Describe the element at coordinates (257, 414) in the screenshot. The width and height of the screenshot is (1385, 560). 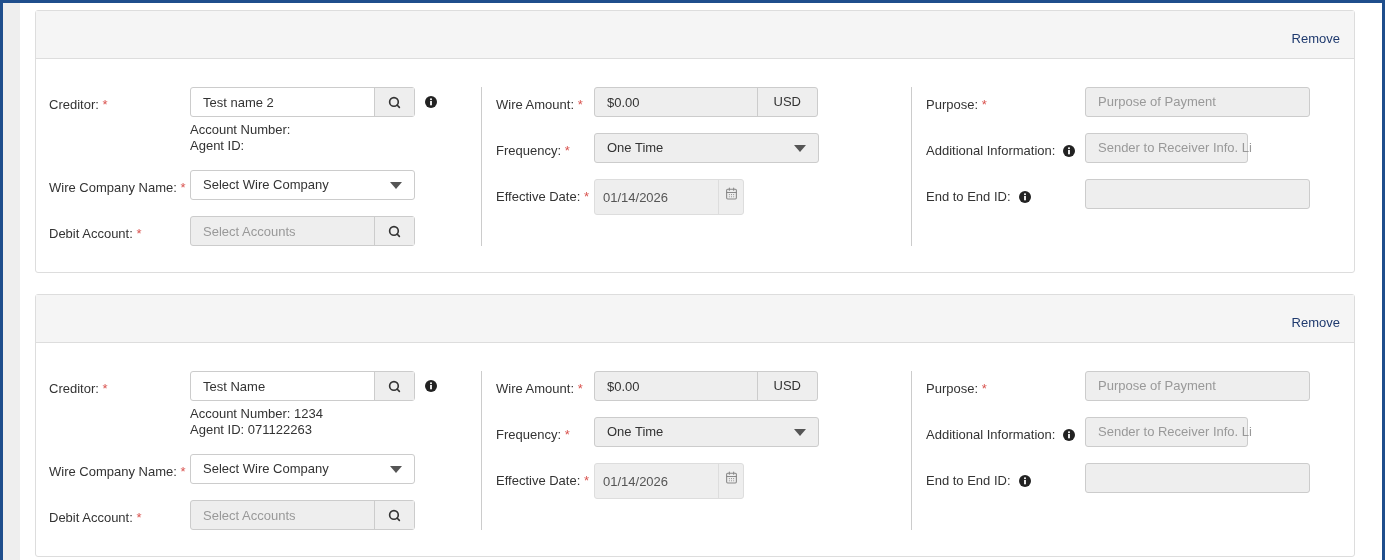
I see `creditor-detail: Account Number: 1234` at that location.